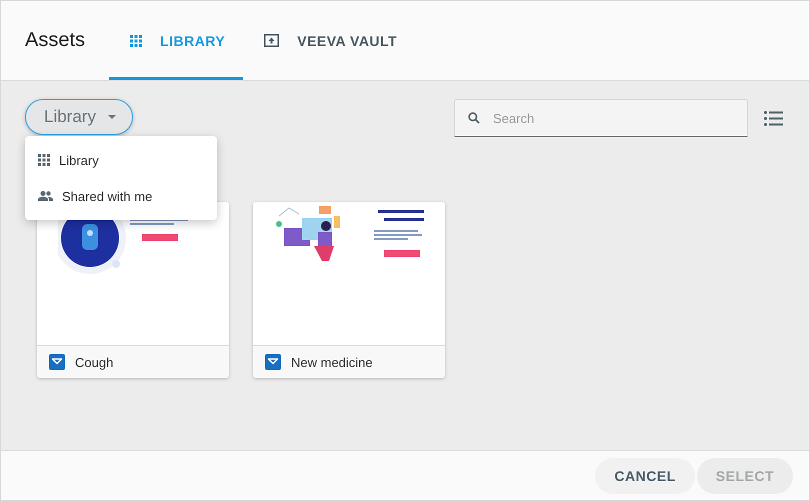  I want to click on footer-button: CANCEL, so click(645, 476).